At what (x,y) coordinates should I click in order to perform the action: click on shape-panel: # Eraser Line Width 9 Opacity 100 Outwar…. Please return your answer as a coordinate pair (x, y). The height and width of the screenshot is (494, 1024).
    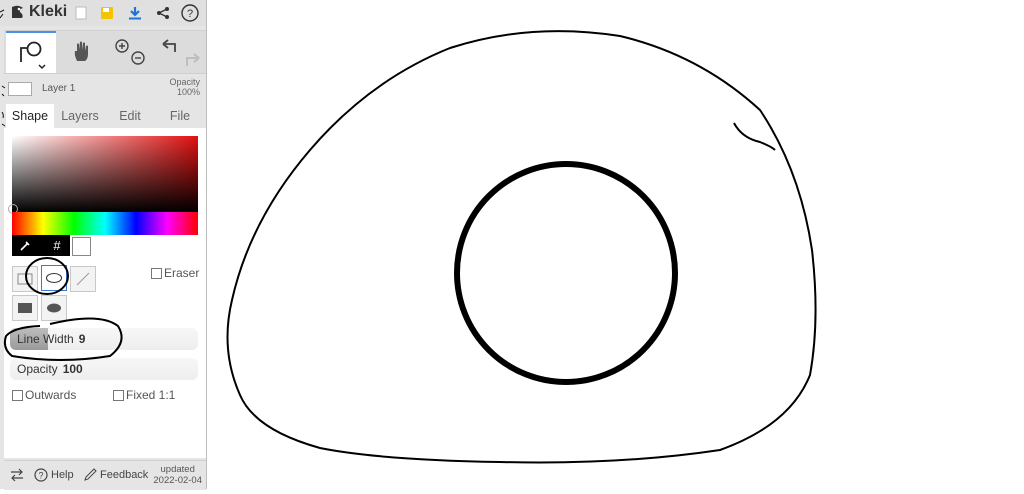
    Looking at the image, I should click on (105, 293).